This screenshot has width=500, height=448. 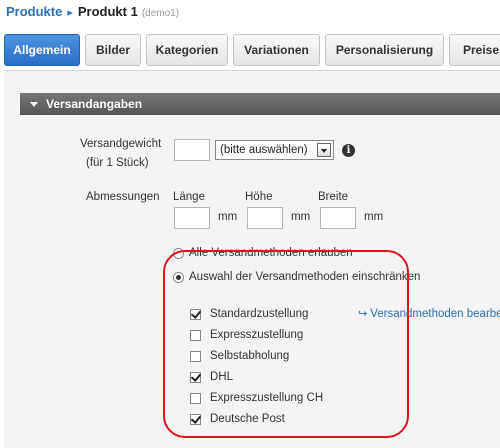 What do you see at coordinates (121, 144) in the screenshot?
I see `weight-label: Versandgewicht` at bounding box center [121, 144].